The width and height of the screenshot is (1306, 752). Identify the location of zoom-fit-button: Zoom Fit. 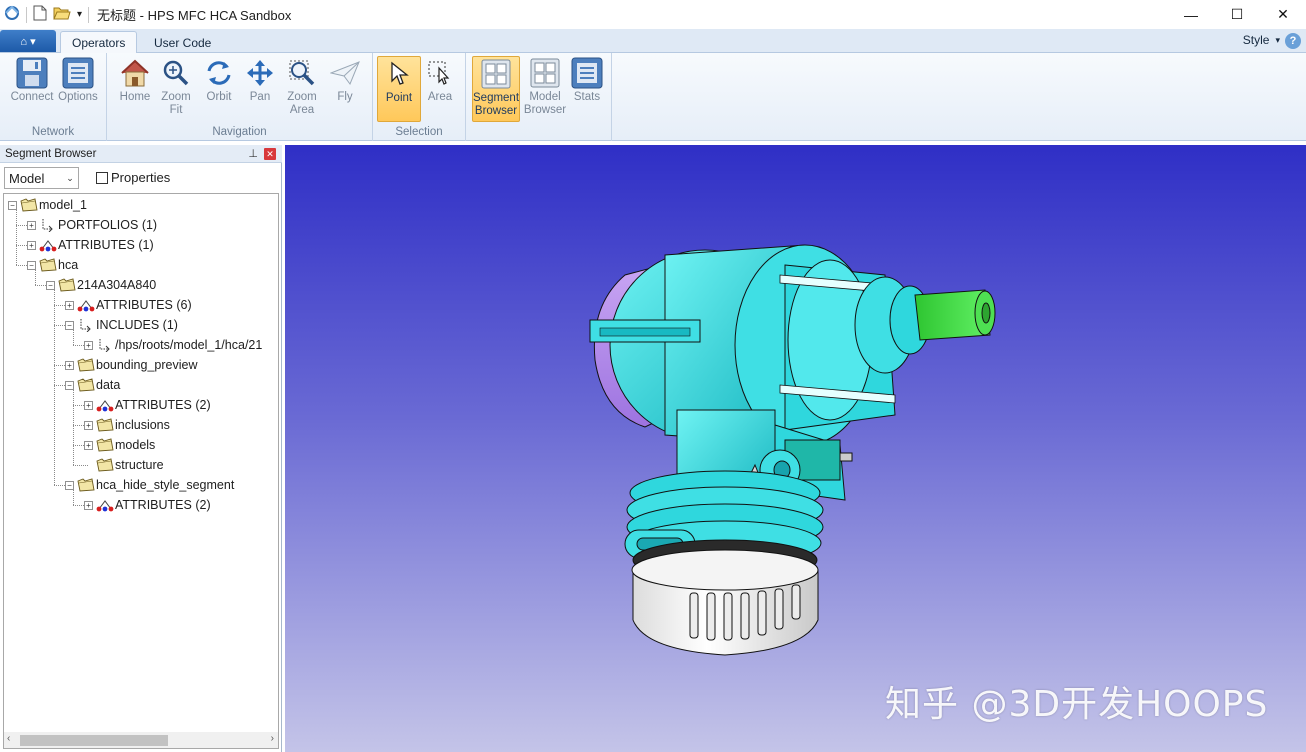
(176, 89).